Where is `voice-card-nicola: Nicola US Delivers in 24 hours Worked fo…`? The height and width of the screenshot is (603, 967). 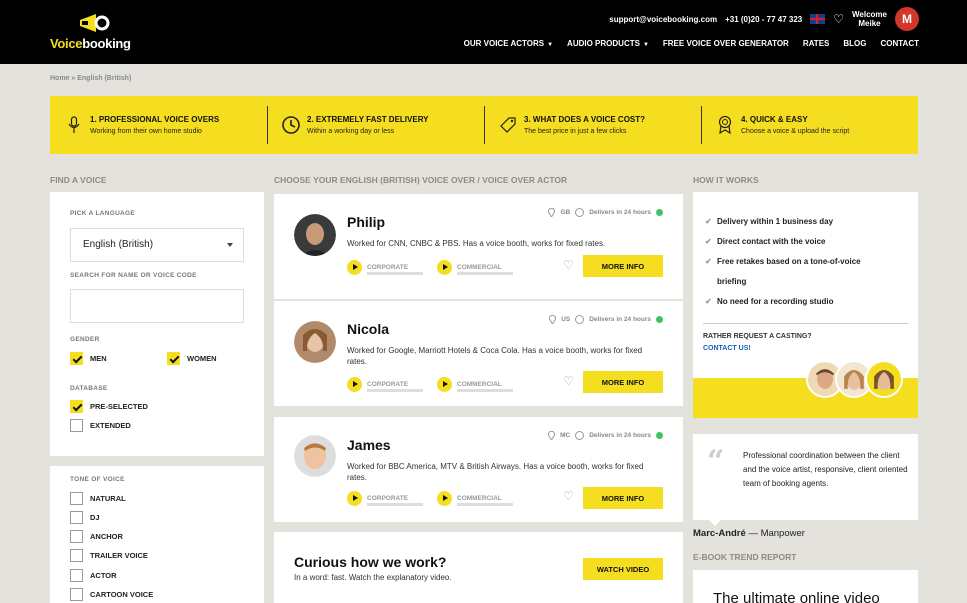 voice-card-nicola: Nicola US Delivers in 24 hours Worked fo… is located at coordinates (478, 353).